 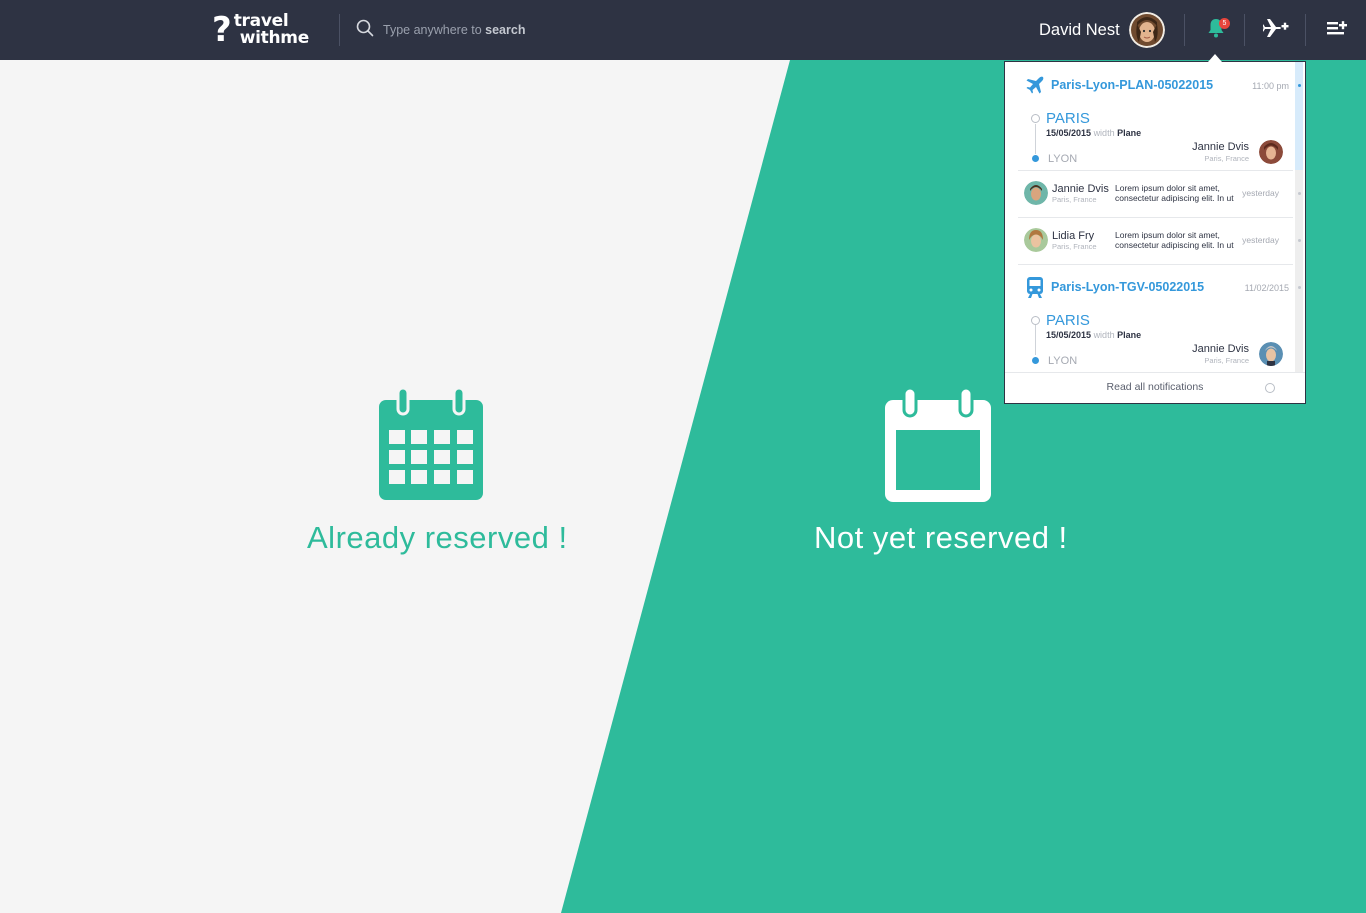 What do you see at coordinates (1155, 372) in the screenshot?
I see `footer-separator` at bounding box center [1155, 372].